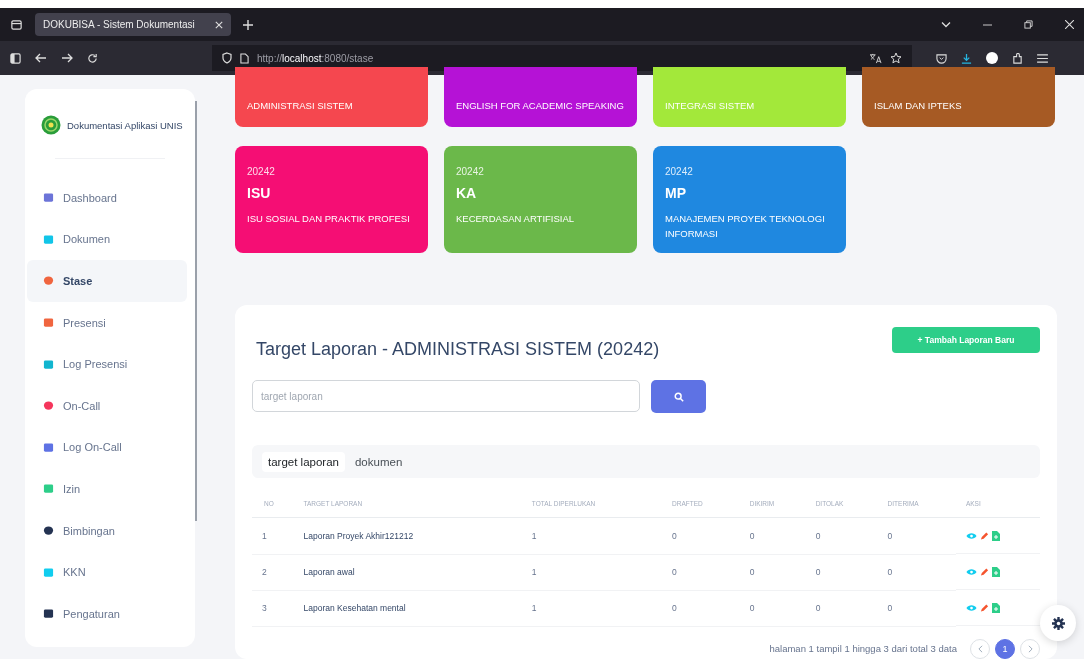 The height and width of the screenshot is (659, 1084). What do you see at coordinates (331, 200) in the screenshot?
I see `course-card: 20242 ISU ISU SOSIAL DAN PRAKTIK PROFESI` at bounding box center [331, 200].